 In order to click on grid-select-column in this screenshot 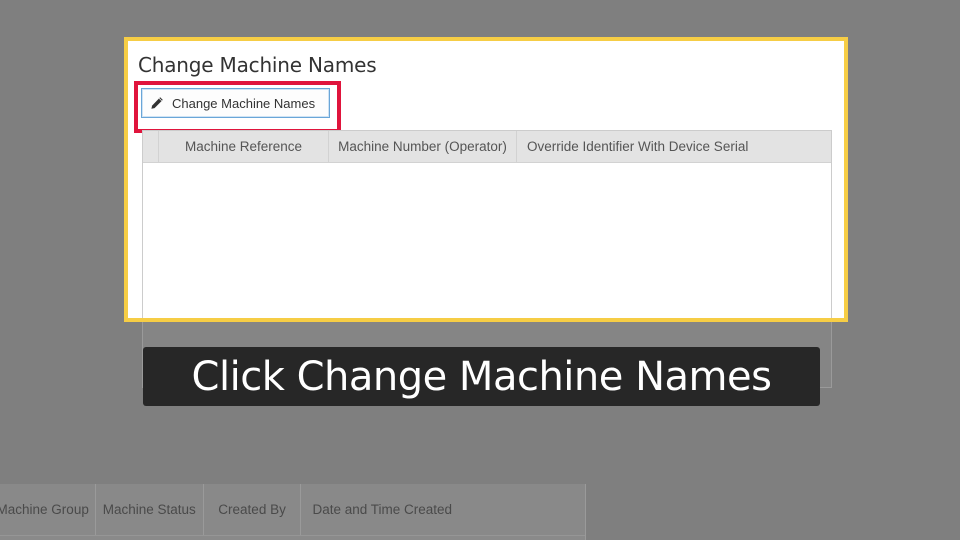, I will do `click(151, 146)`.